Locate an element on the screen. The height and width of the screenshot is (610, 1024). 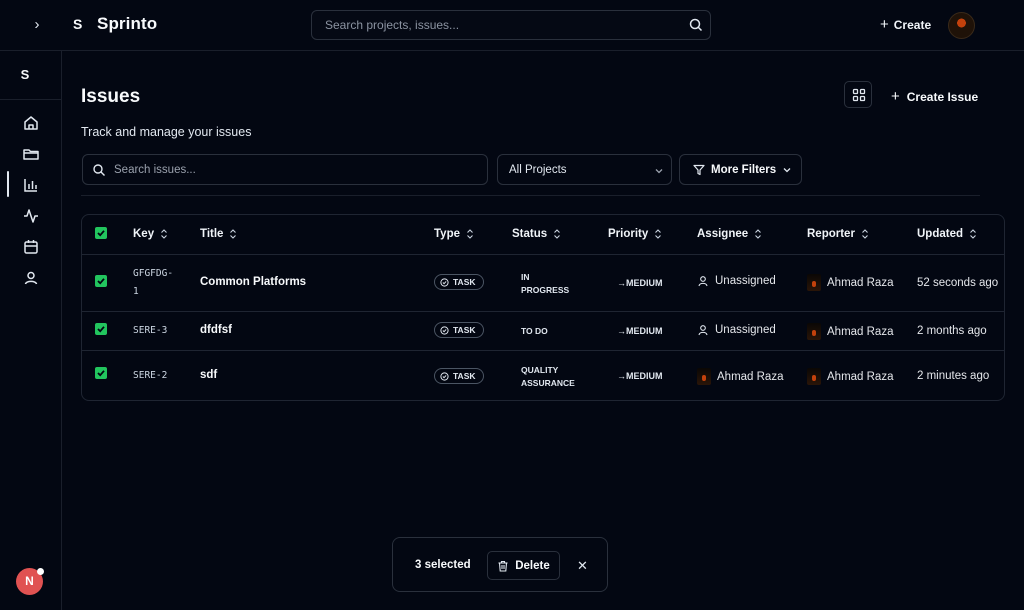
assignee-name: Unassigned is located at coordinates (745, 281).